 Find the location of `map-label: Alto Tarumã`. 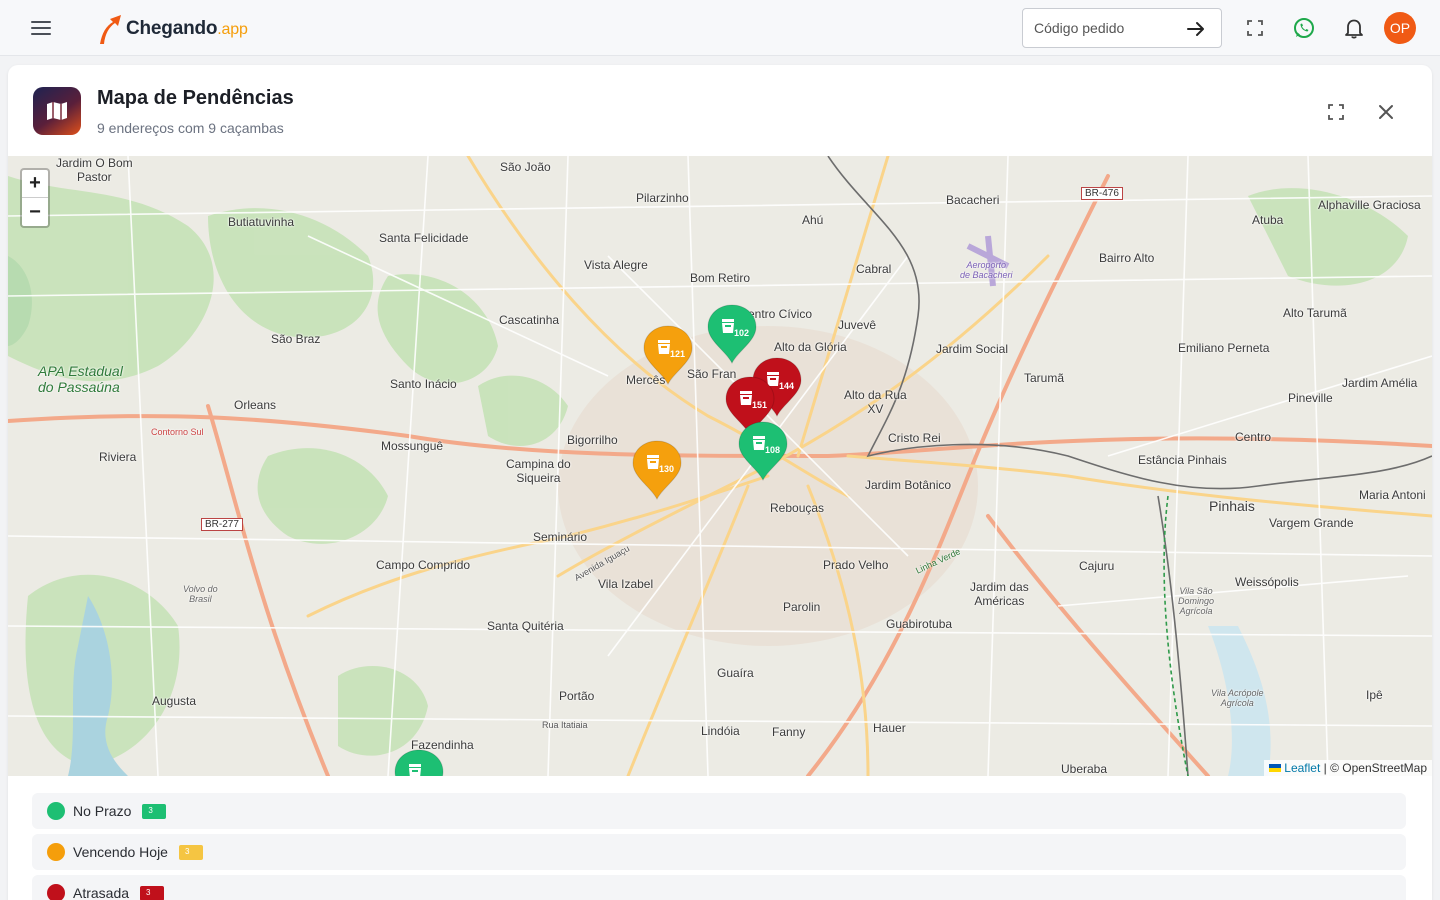

map-label: Alto Tarumã is located at coordinates (1315, 313).